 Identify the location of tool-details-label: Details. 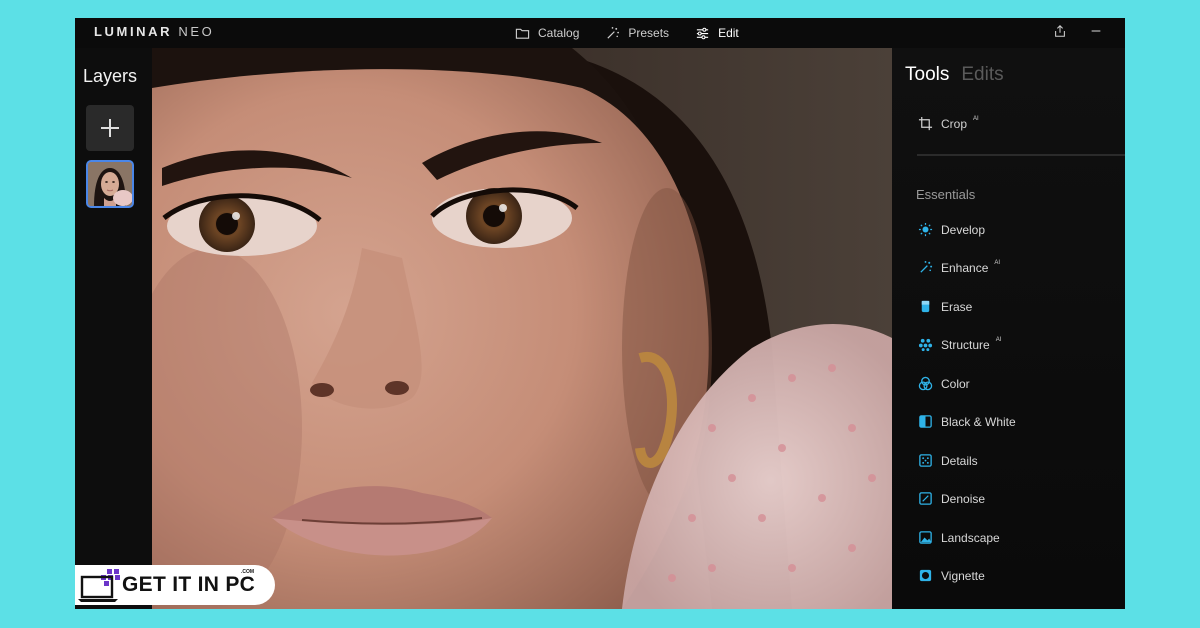
(959, 460).